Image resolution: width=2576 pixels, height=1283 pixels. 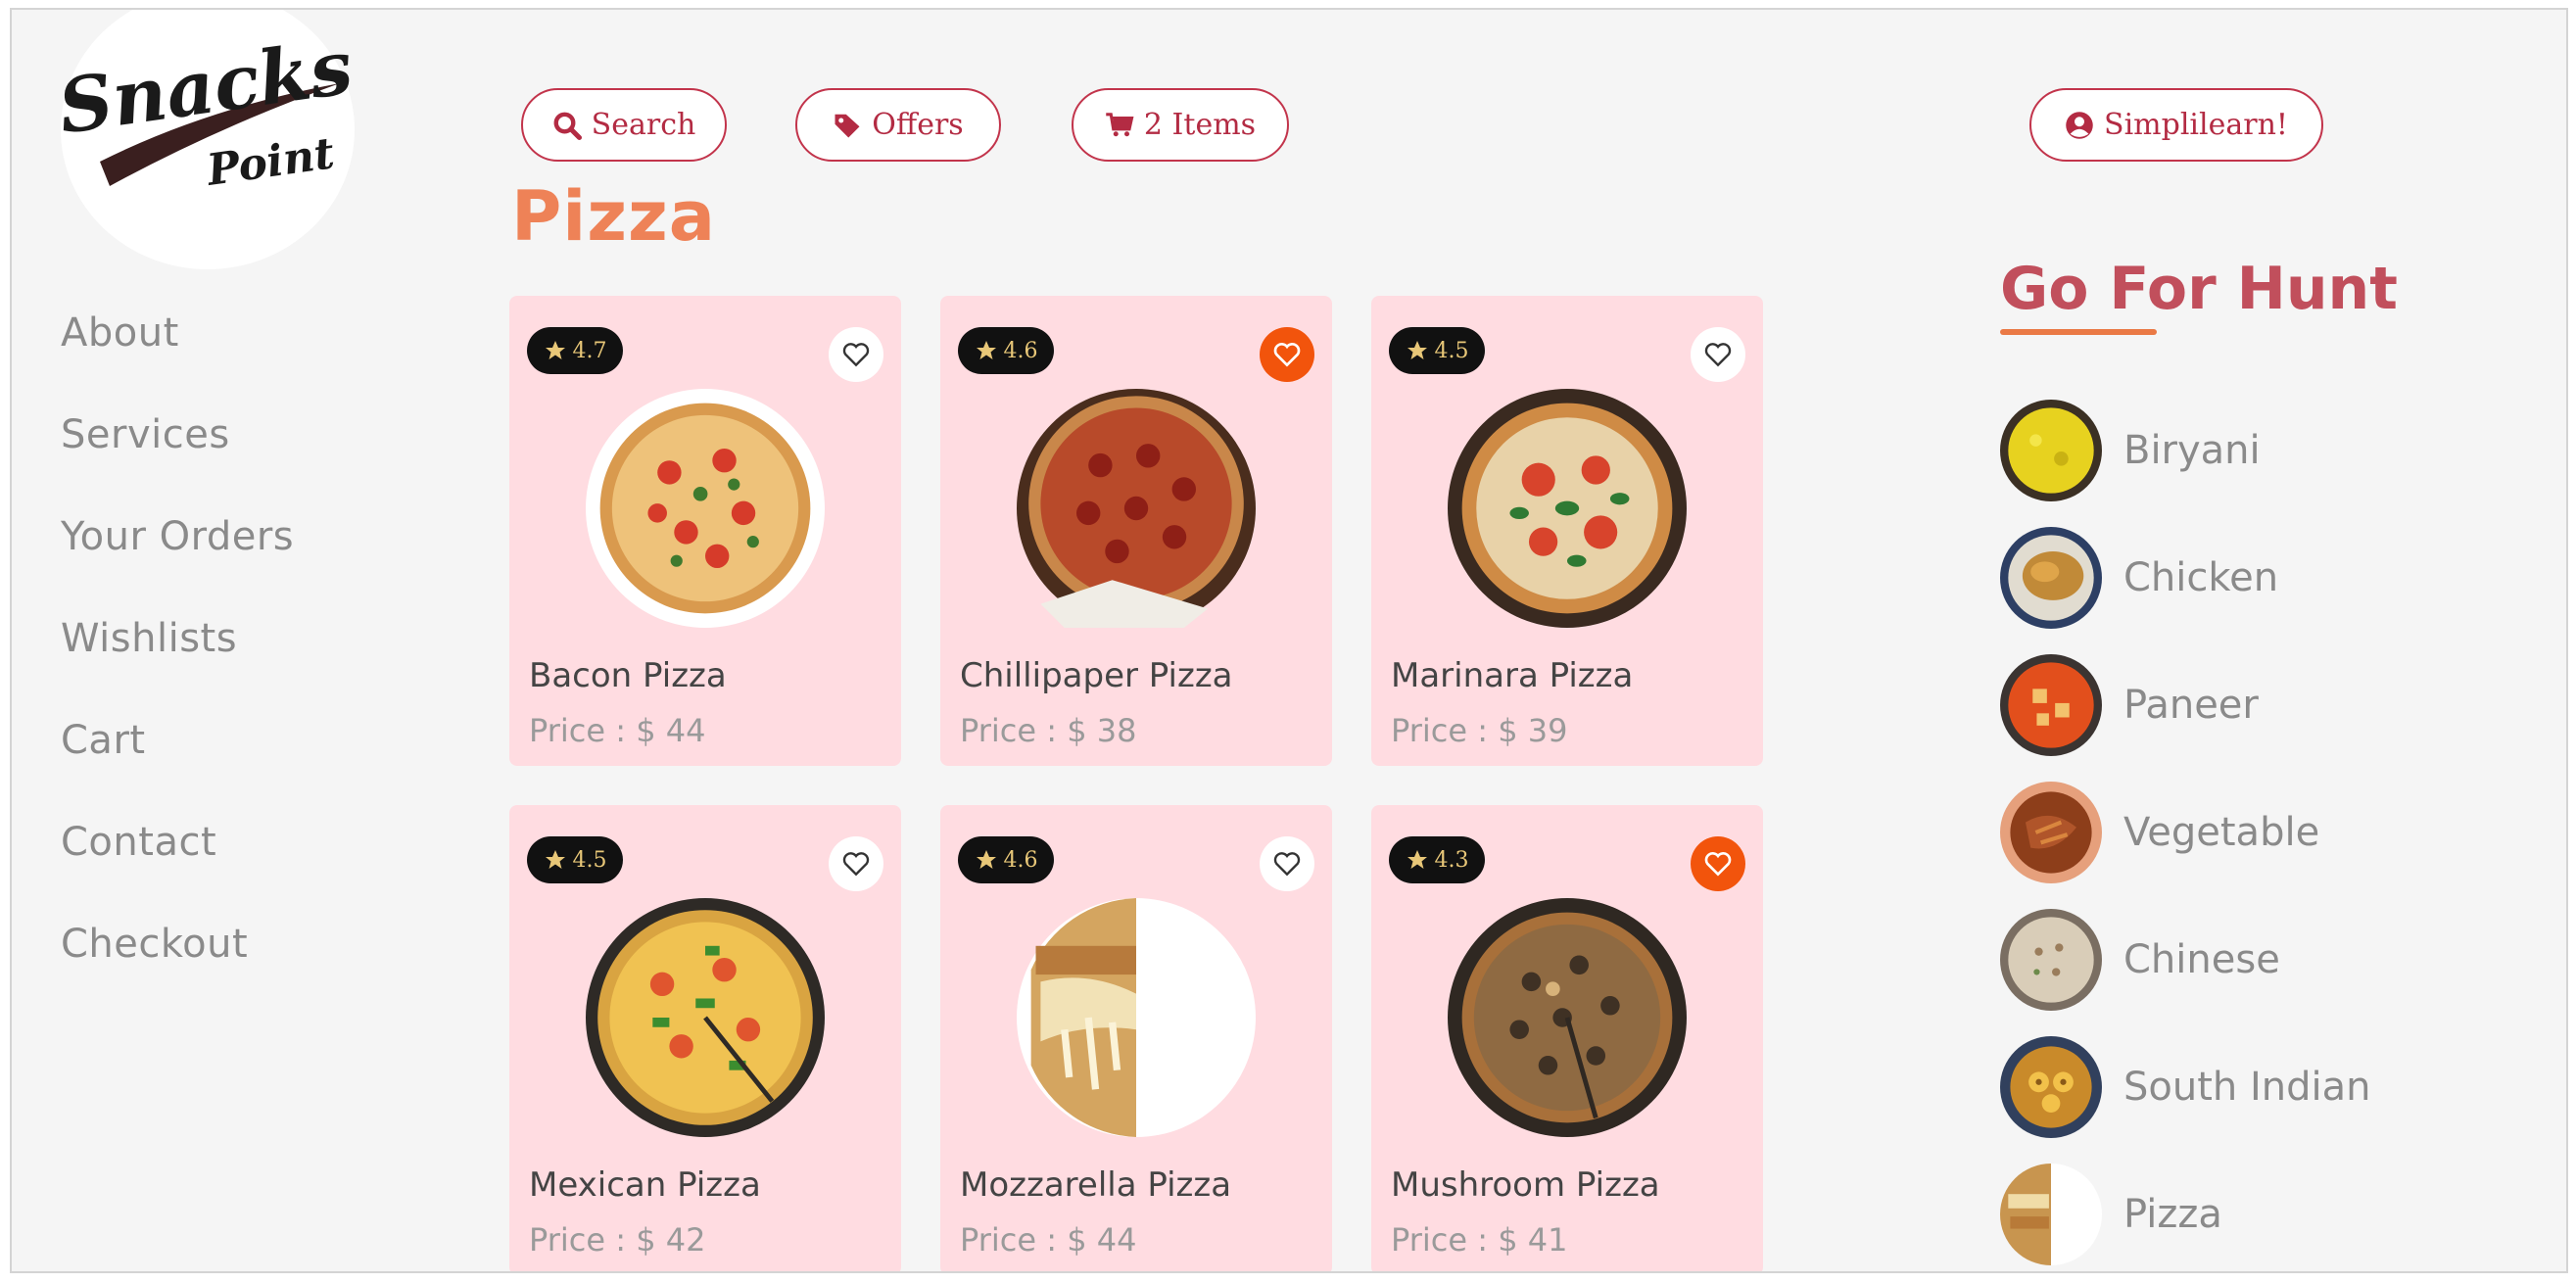 What do you see at coordinates (1512, 675) in the screenshot?
I see `product-name: Marinara Pizza` at bounding box center [1512, 675].